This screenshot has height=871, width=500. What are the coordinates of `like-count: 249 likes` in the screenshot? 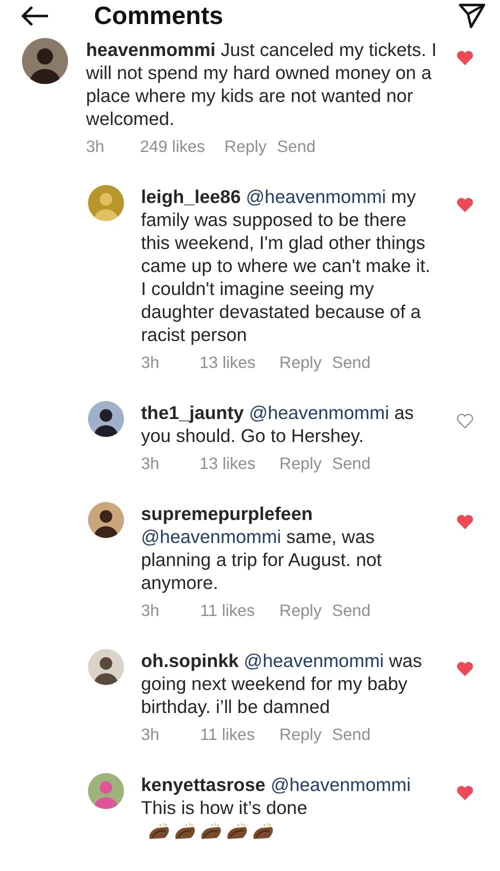 It's located at (172, 147).